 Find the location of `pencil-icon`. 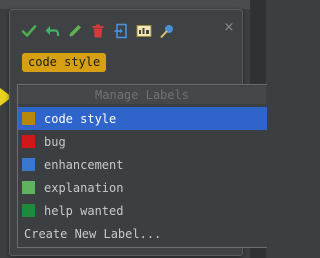

pencil-icon is located at coordinates (75, 31).